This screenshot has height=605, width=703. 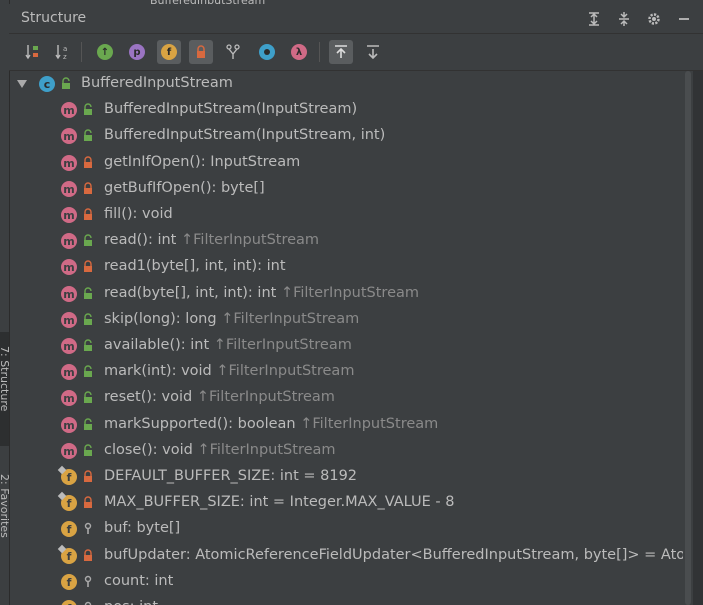 What do you see at coordinates (346, 267) in the screenshot?
I see `tree-row: m read1(byte[], int, int): int` at bounding box center [346, 267].